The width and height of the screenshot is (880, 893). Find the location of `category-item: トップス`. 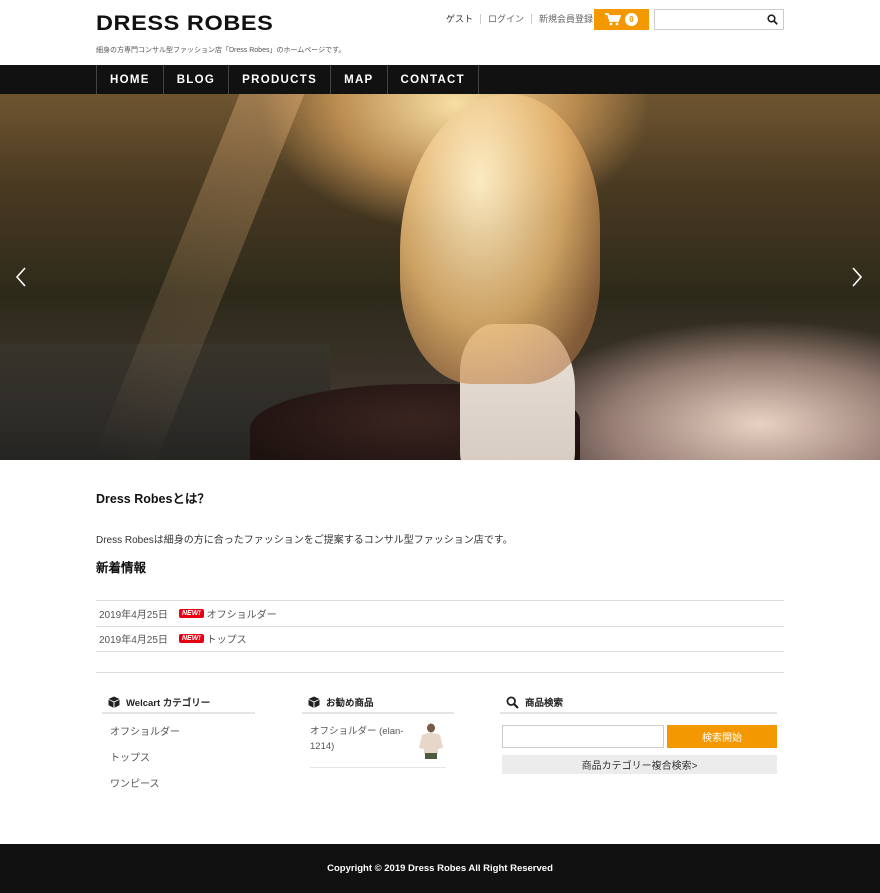

category-item: トップス is located at coordinates (182, 759).